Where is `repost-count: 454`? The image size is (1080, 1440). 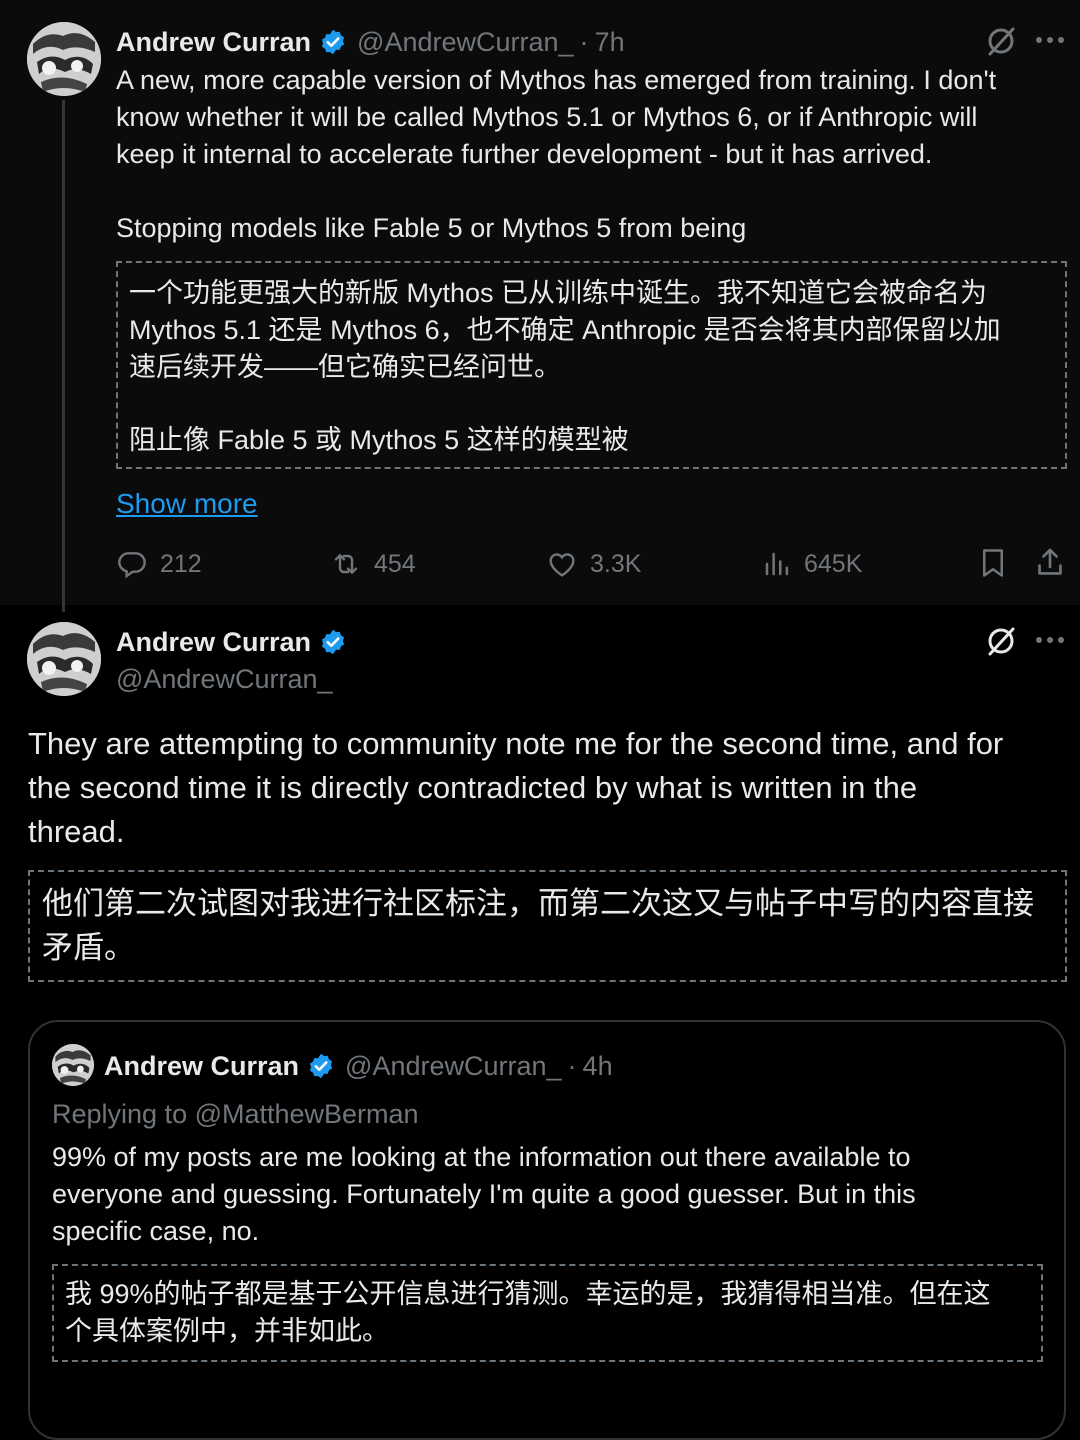 repost-count: 454 is located at coordinates (395, 563).